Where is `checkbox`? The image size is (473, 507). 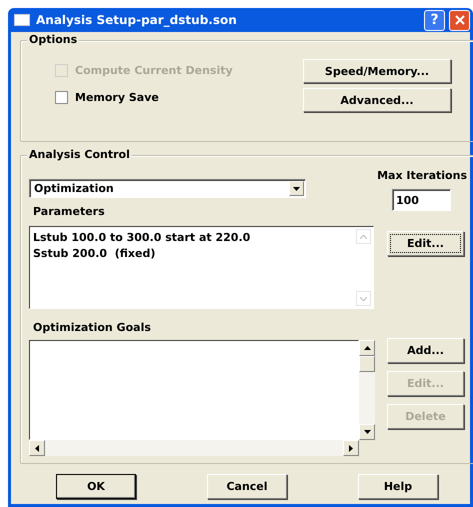
checkbox is located at coordinates (61, 97).